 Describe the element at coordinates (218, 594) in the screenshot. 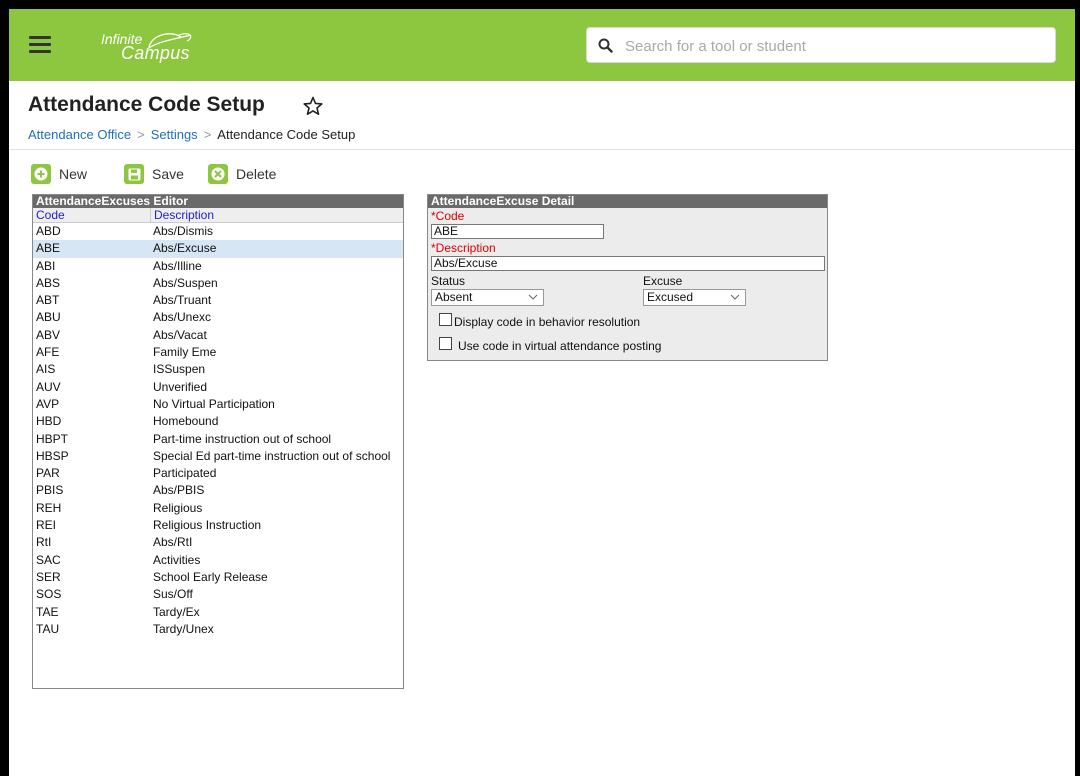

I see `list-item: SOS Sus/Off` at that location.